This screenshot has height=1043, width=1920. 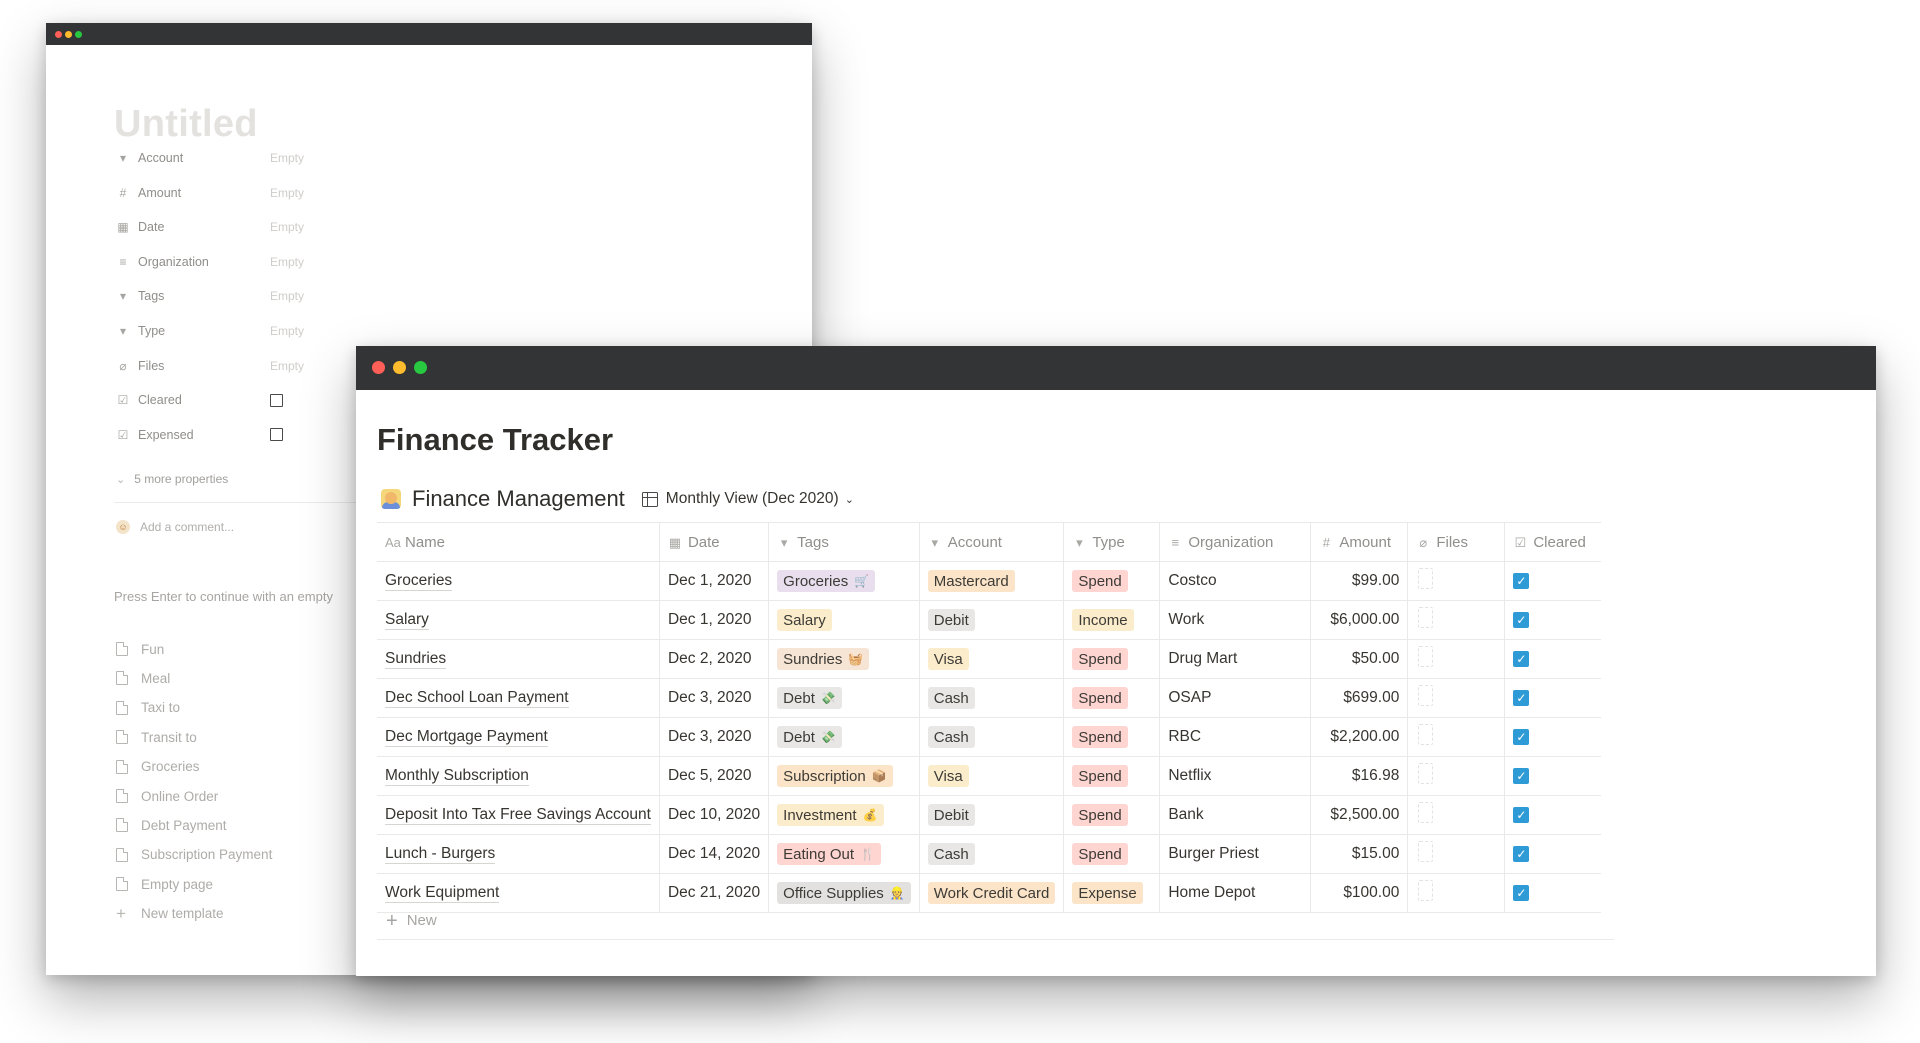 I want to click on property-row: ▾ Tags Empty, so click(x=226, y=296).